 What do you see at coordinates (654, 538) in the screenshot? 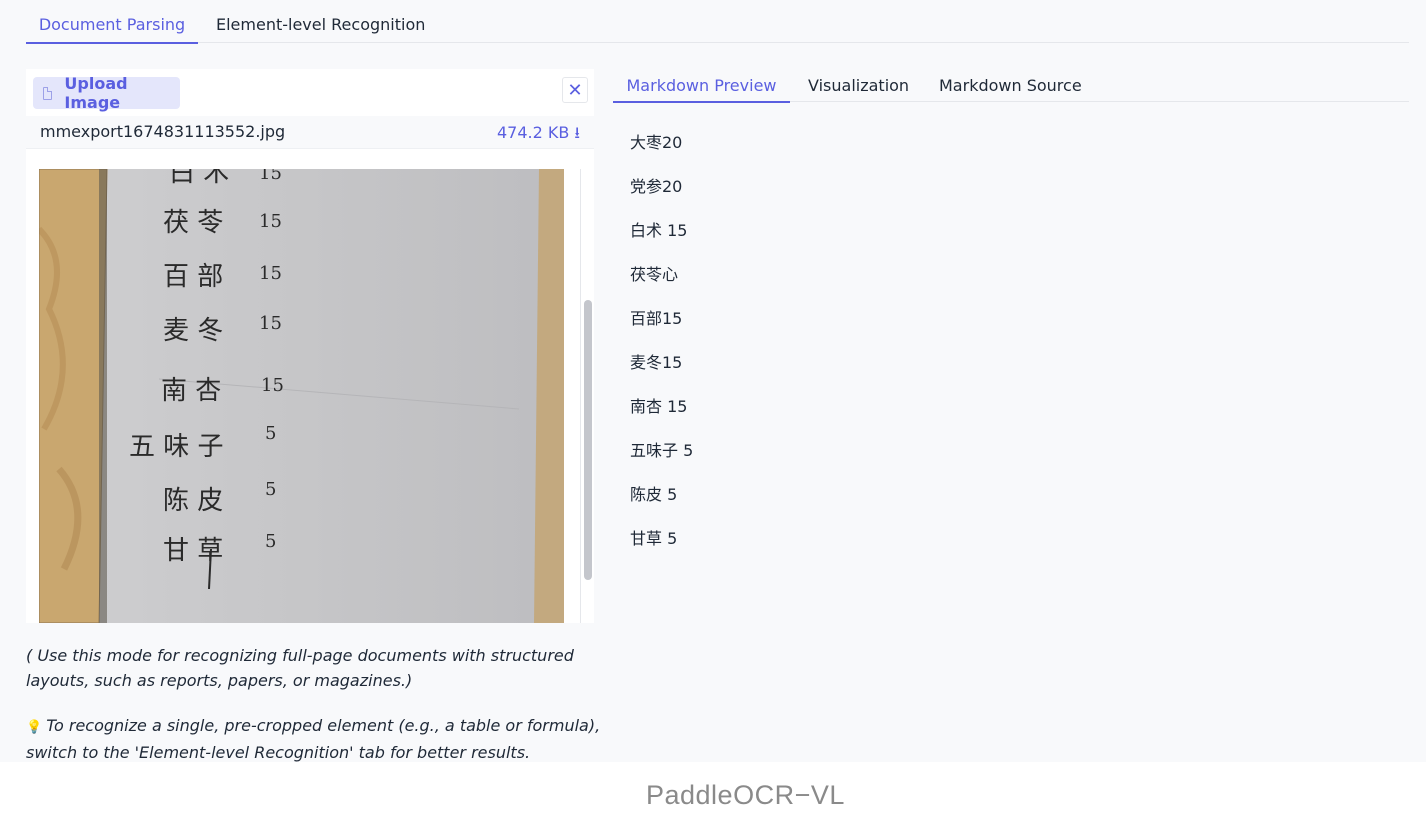
I see `markdown-line: 甘草 5` at bounding box center [654, 538].